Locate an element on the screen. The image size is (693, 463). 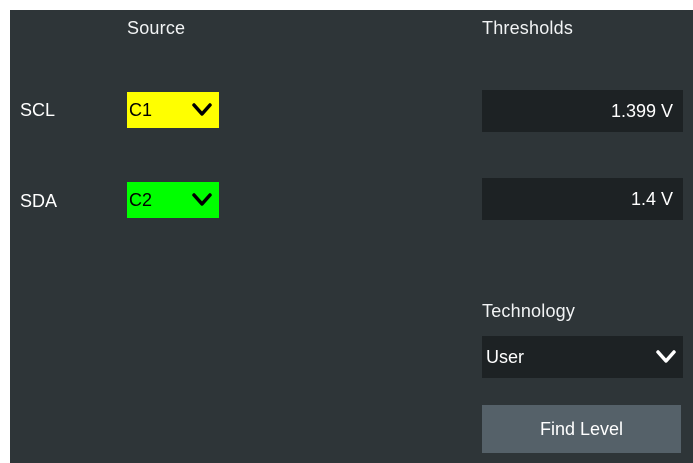
sda-source-dropdown: C2 is located at coordinates (173, 200).